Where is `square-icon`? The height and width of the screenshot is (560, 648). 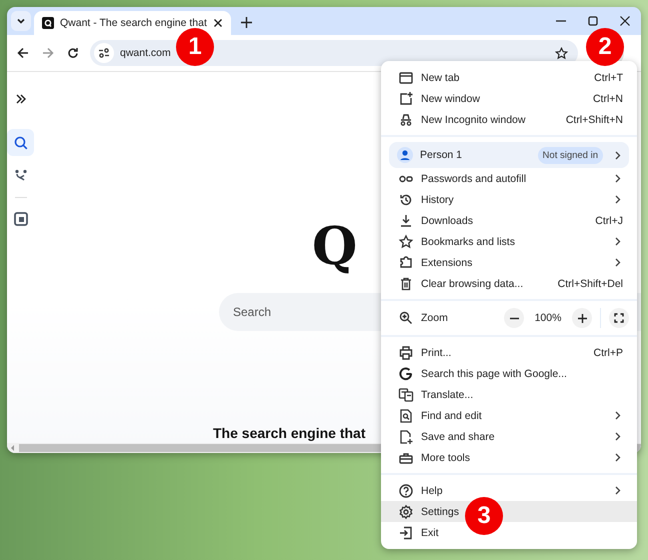
square-icon is located at coordinates (21, 219).